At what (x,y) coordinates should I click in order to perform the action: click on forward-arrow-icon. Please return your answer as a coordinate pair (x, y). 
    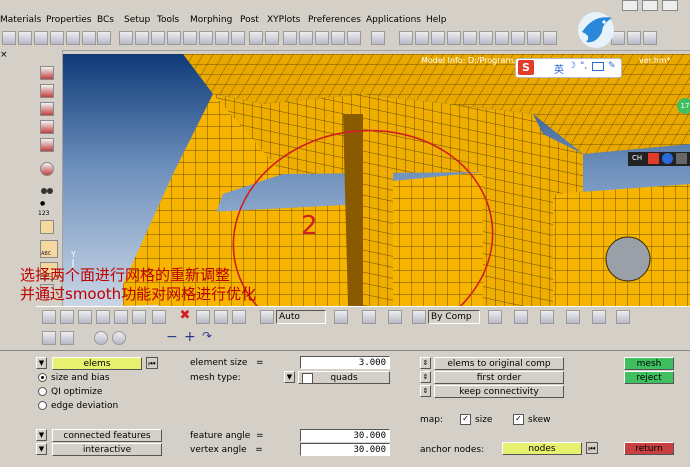
    Looking at the image, I should click on (119, 338).